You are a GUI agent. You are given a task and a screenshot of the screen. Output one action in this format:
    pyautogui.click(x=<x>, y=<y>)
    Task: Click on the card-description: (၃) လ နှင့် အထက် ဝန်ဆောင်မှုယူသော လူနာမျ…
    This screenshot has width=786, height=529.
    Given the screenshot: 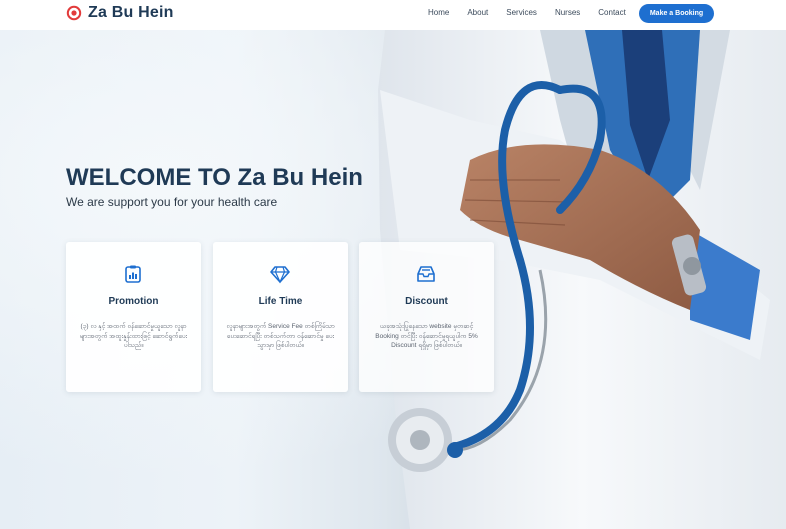 What is the action you would take?
    pyautogui.click(x=133, y=336)
    